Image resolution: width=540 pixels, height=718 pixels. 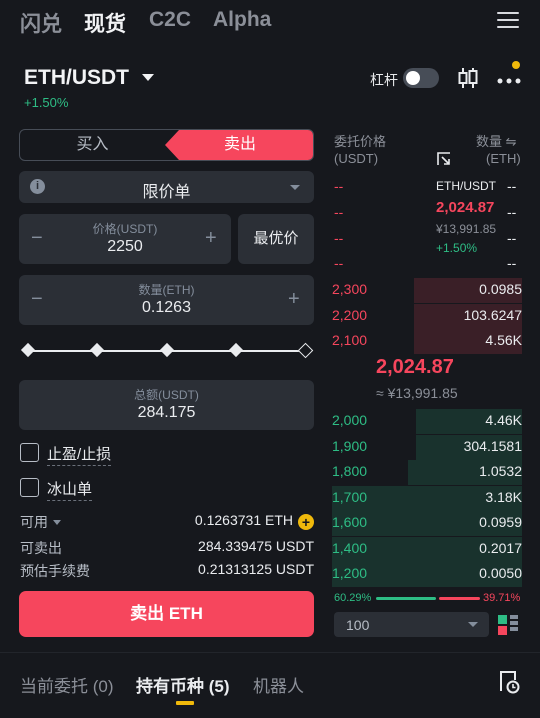 What do you see at coordinates (306, 522) in the screenshot?
I see `plus-circle-icon: +` at bounding box center [306, 522].